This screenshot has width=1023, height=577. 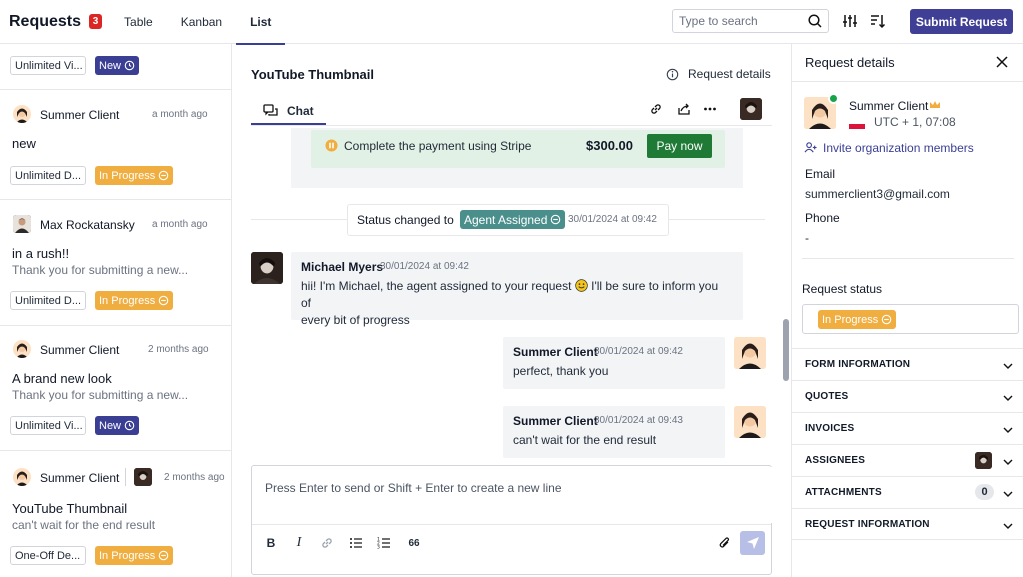 I want to click on progress-icon, so click(x=163, y=555).